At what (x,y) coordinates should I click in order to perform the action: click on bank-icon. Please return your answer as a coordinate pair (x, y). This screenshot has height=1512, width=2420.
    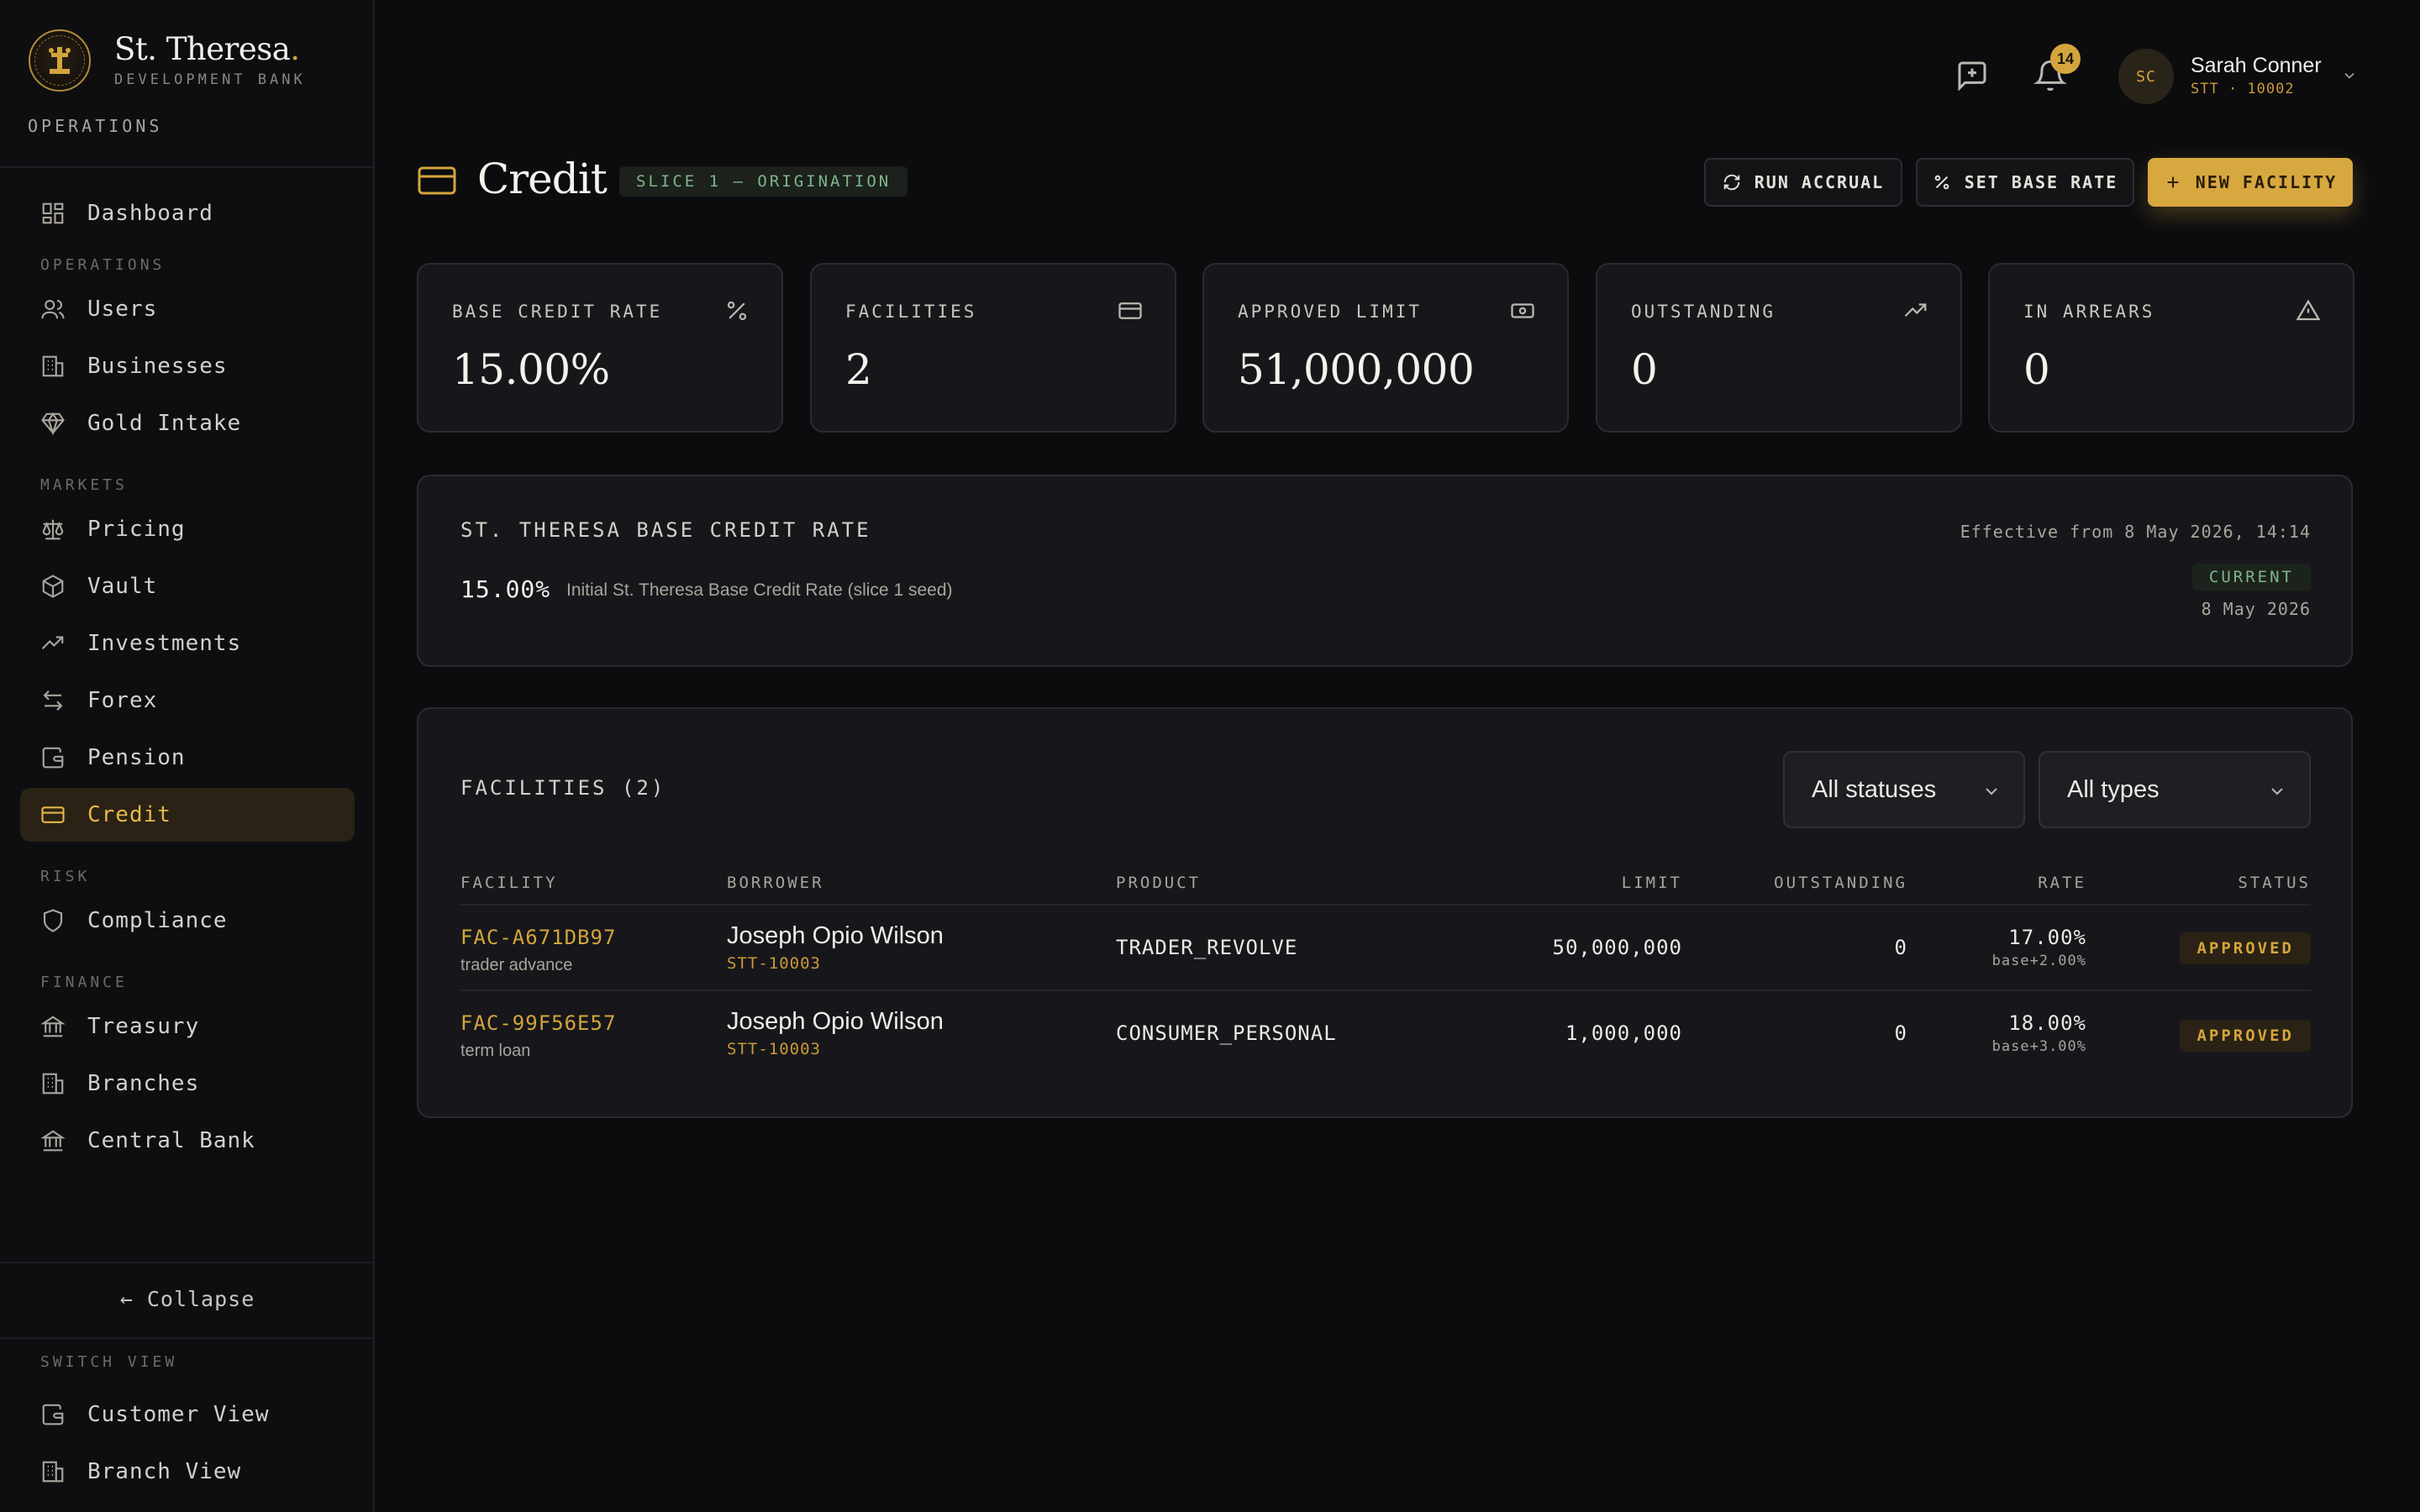
    Looking at the image, I should click on (53, 1026).